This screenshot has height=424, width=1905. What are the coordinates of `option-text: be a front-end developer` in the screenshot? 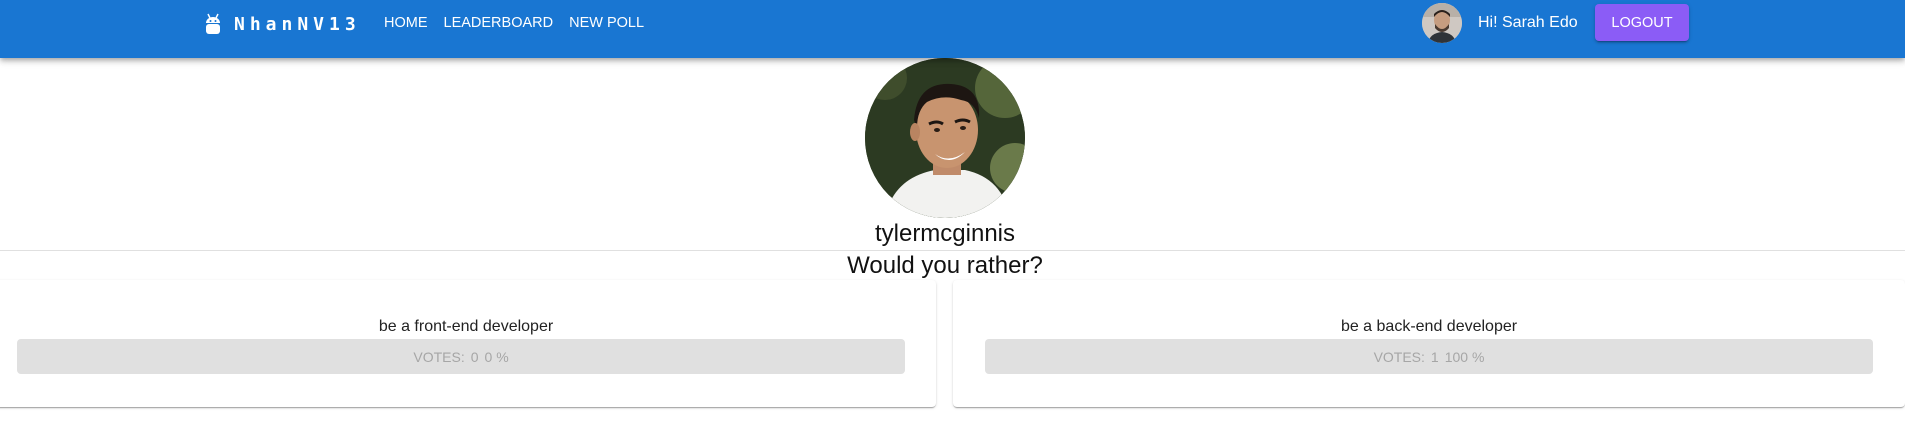 It's located at (466, 326).